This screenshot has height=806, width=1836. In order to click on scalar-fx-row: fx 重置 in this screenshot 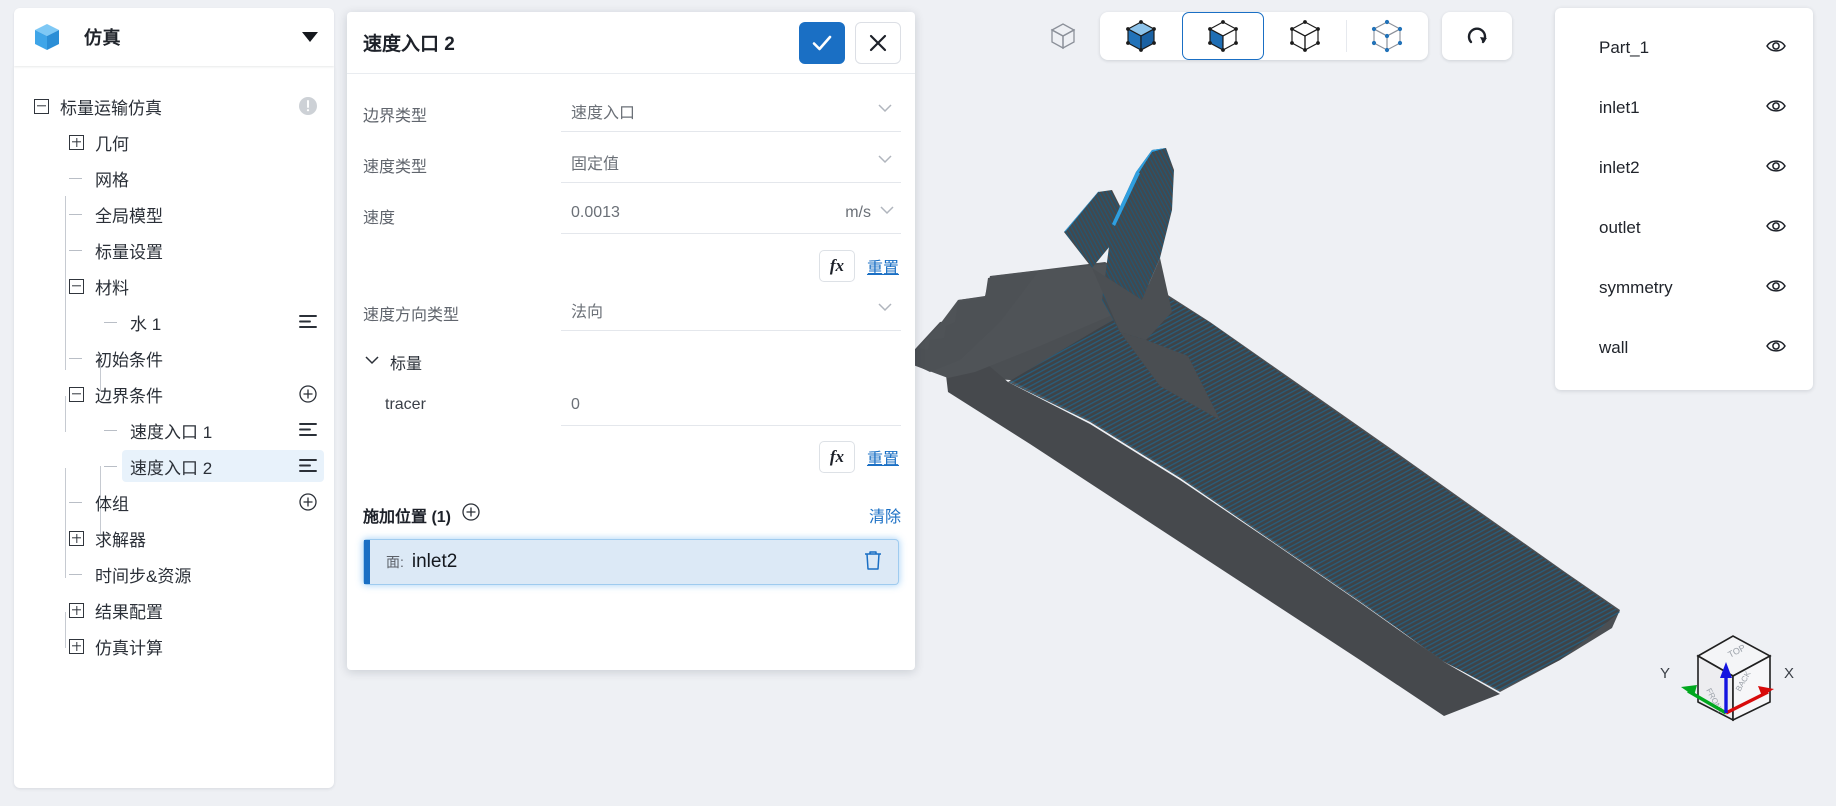, I will do `click(631, 457)`.